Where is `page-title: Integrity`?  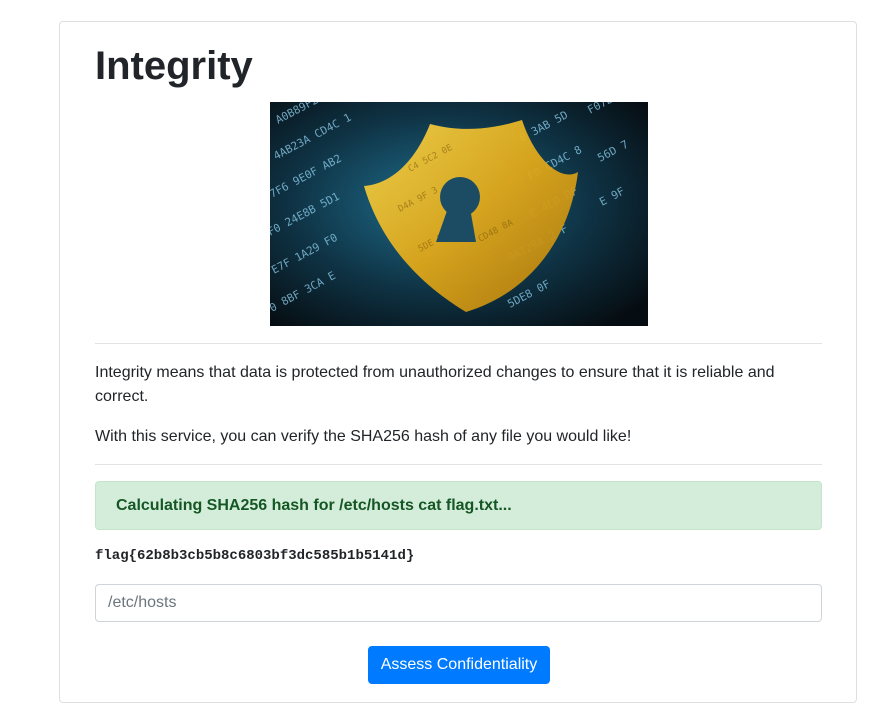
page-title: Integrity is located at coordinates (174, 66).